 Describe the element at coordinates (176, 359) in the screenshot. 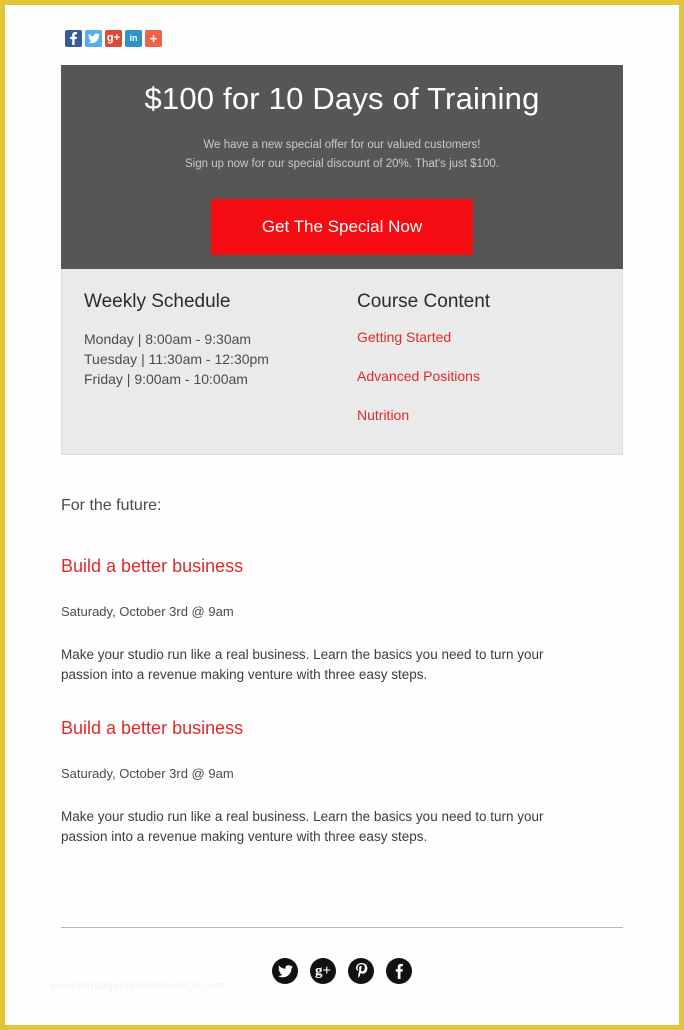

I see `schedule-entry: Tuesday | 11:30am - 12:30pm` at that location.